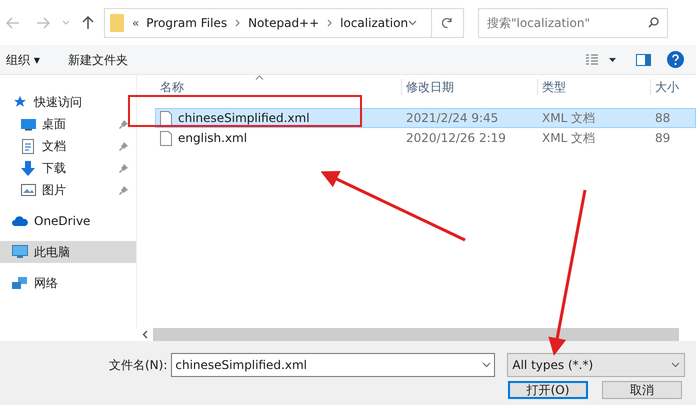 The image size is (696, 405). I want to click on star-icon, so click(20, 102).